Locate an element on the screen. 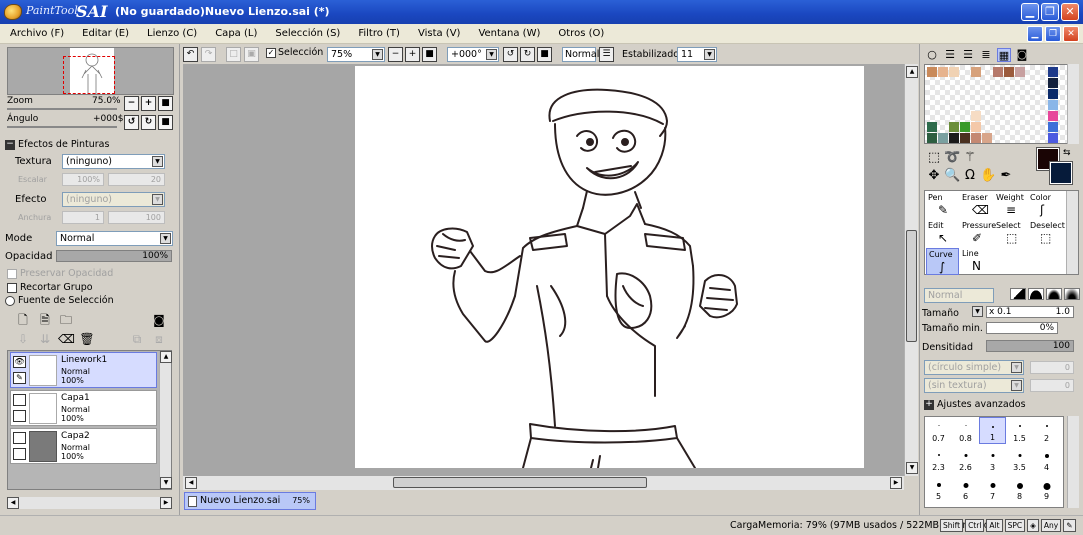 This screenshot has height=535, width=1083. zoom-select: 75% ▼ is located at coordinates (356, 54).